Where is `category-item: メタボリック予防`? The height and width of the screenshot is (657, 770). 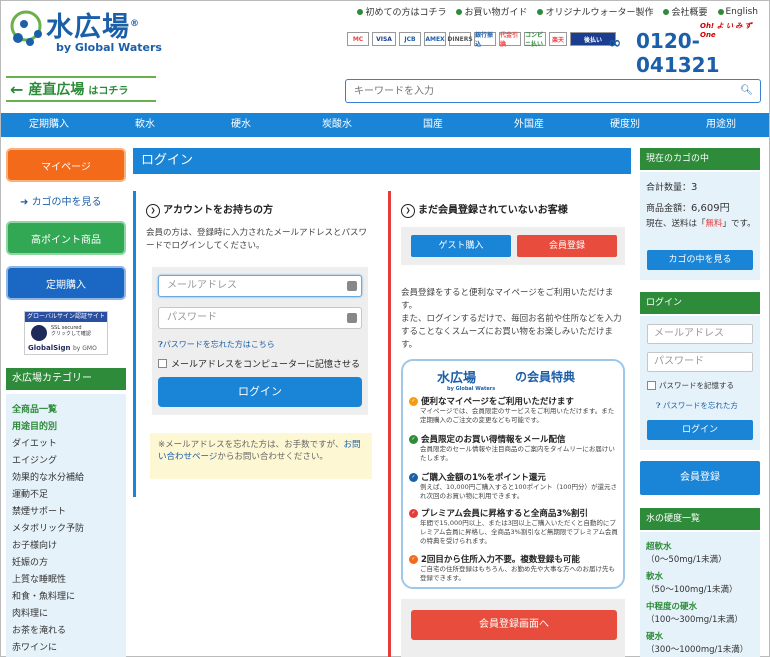
category-item: メタボリック予防 is located at coordinates (48, 527).